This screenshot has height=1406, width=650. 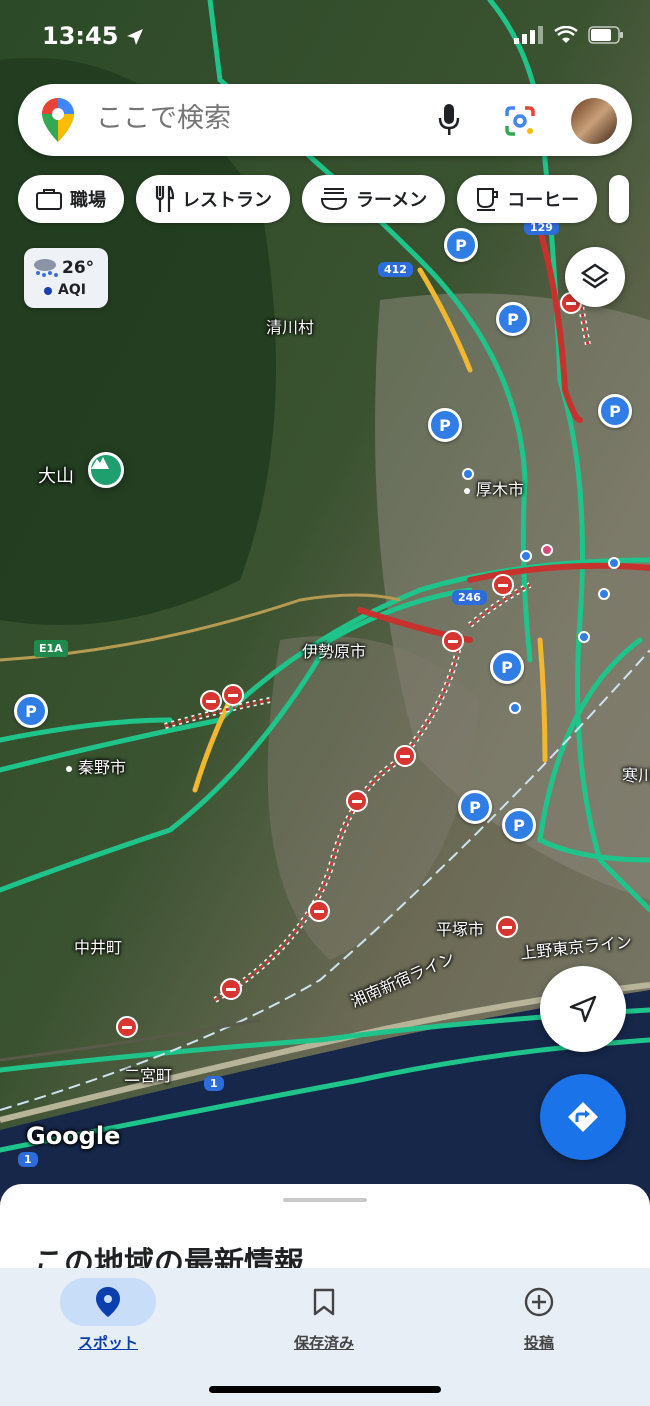 I want to click on nav-label-spot: スポット, so click(x=107, y=1343).